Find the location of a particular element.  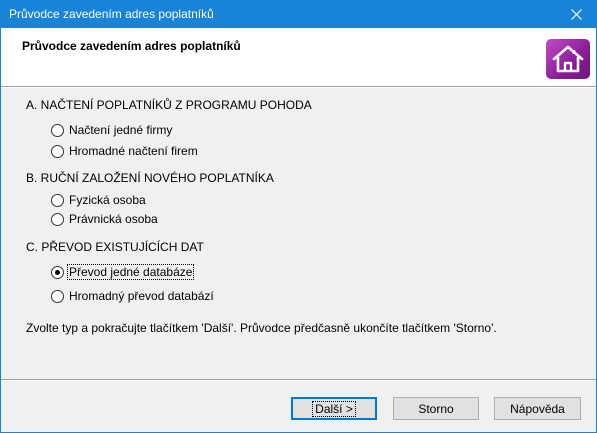

window-title: Průvodce zavedením adres poplatníků is located at coordinates (111, 14).